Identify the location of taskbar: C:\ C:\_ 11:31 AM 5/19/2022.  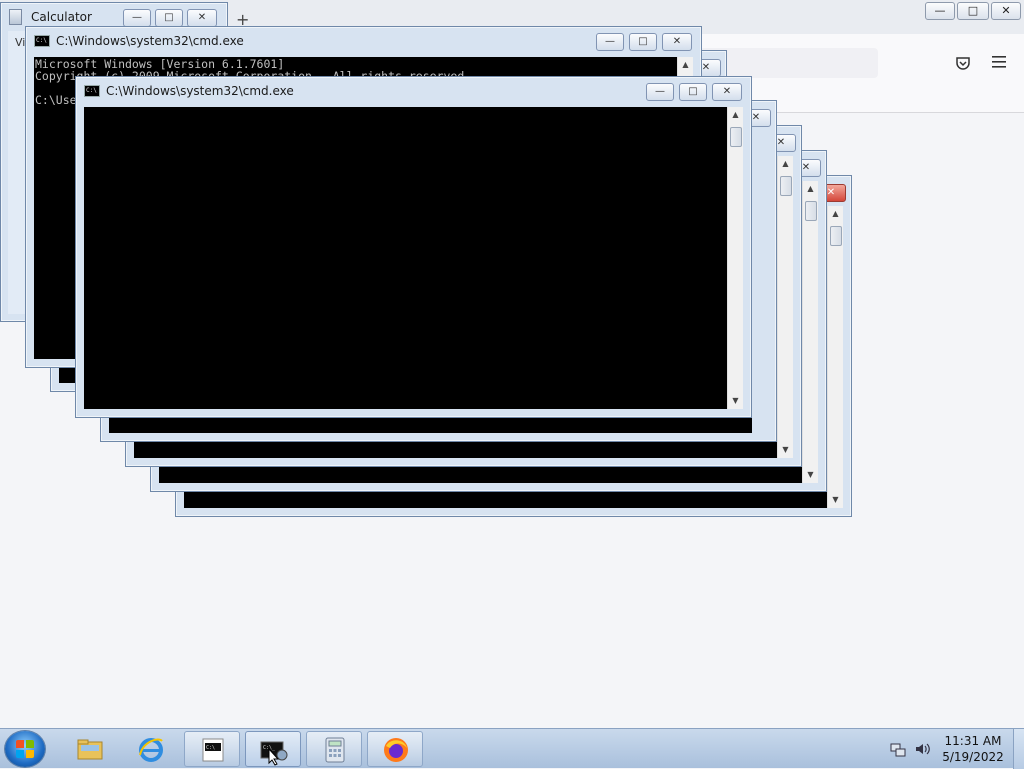
(512, 748).